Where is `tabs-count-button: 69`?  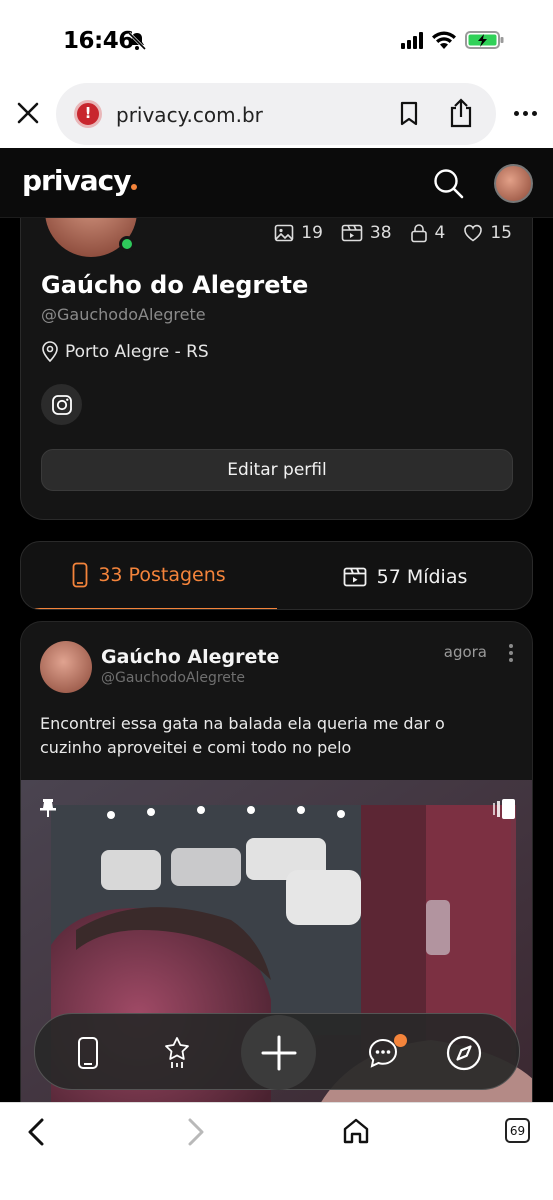 tabs-count-button: 69 is located at coordinates (517, 1130).